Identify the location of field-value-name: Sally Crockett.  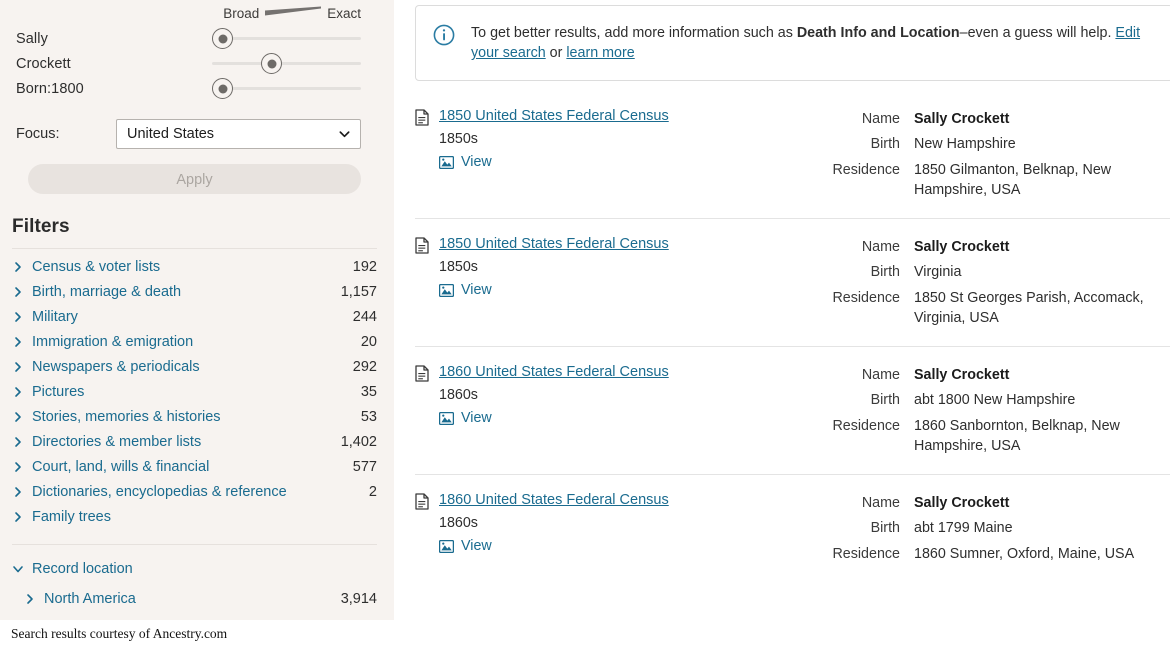
(962, 503).